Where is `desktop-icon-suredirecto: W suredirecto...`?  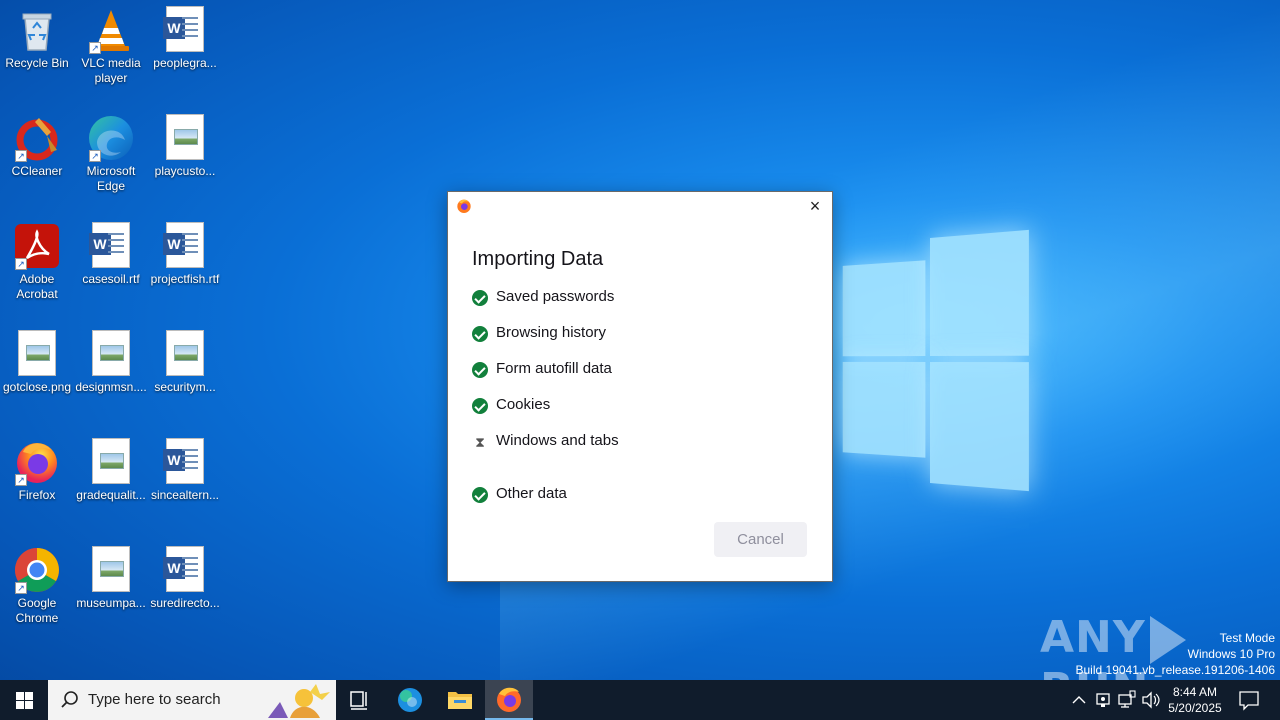 desktop-icon-suredirecto: W suredirecto... is located at coordinates (185, 578).